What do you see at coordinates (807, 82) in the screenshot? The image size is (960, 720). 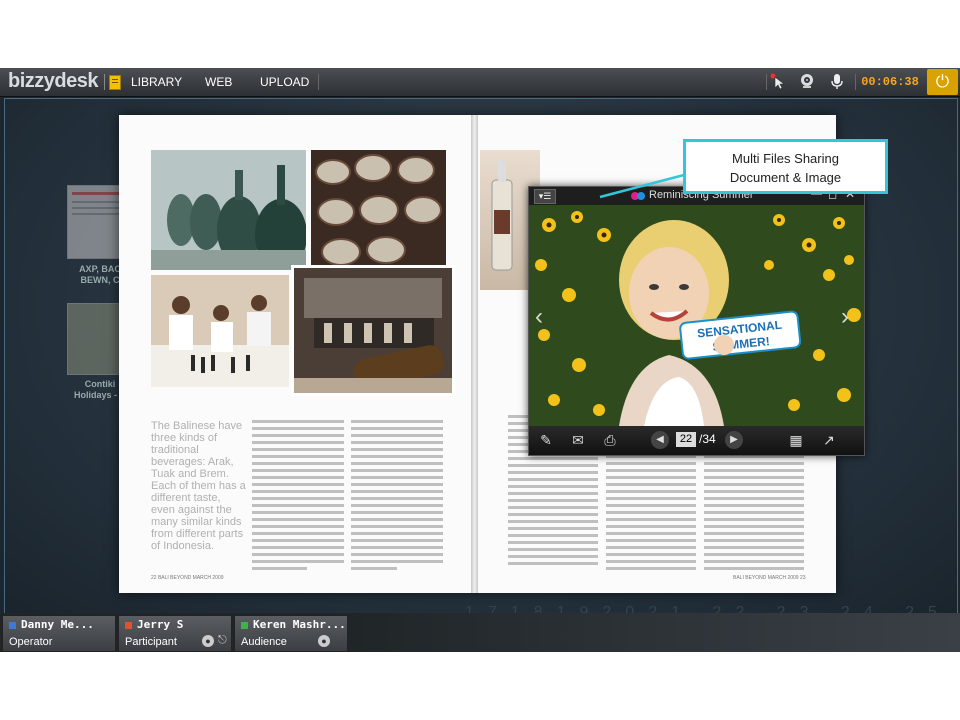 I see `webcam-icon` at bounding box center [807, 82].